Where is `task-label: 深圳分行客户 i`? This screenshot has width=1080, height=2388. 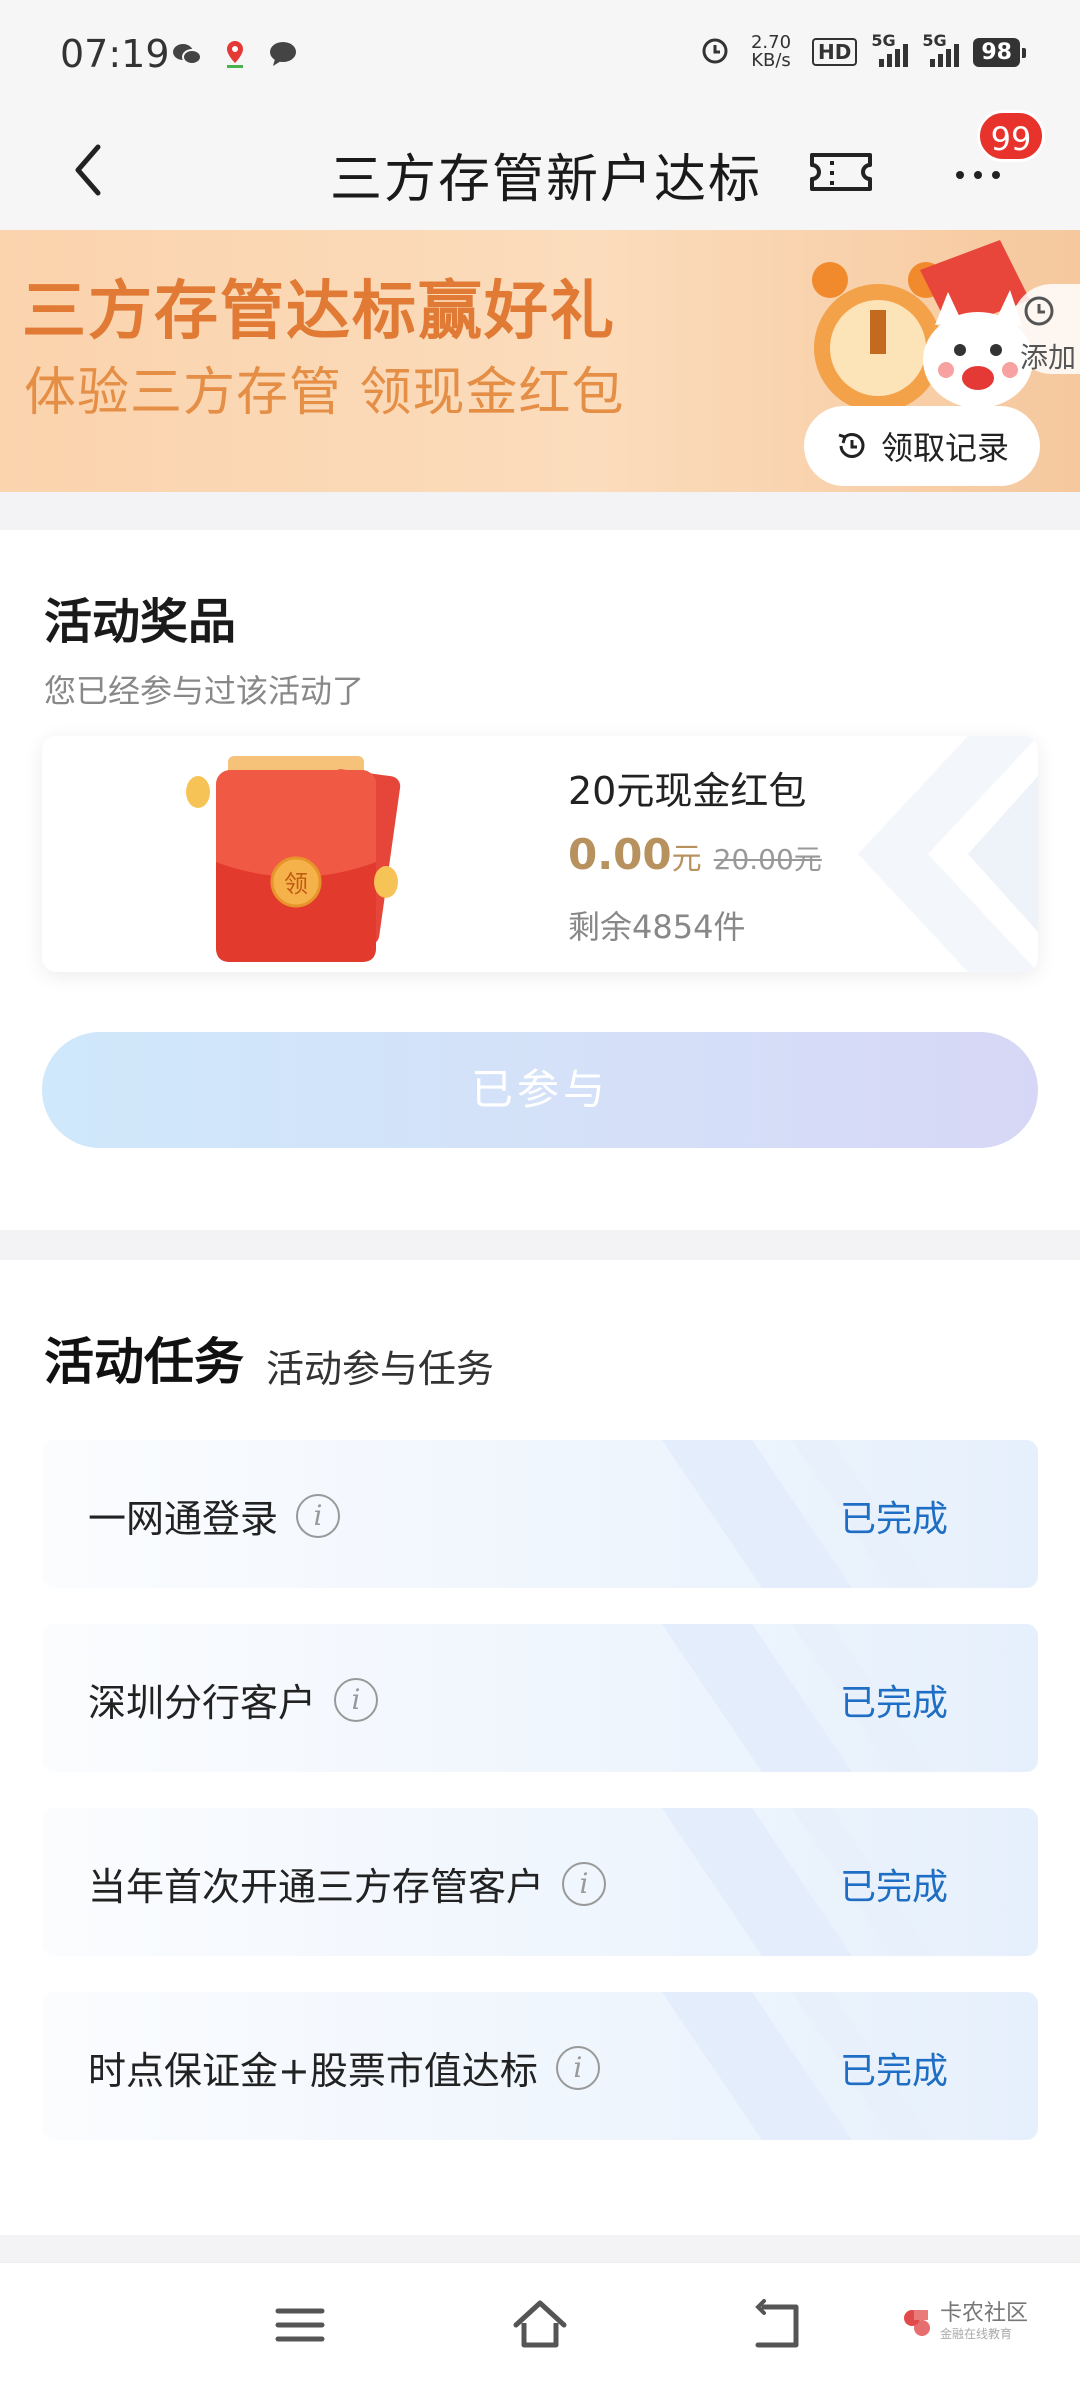
task-label: 深圳分行客户 i is located at coordinates (233, 1699).